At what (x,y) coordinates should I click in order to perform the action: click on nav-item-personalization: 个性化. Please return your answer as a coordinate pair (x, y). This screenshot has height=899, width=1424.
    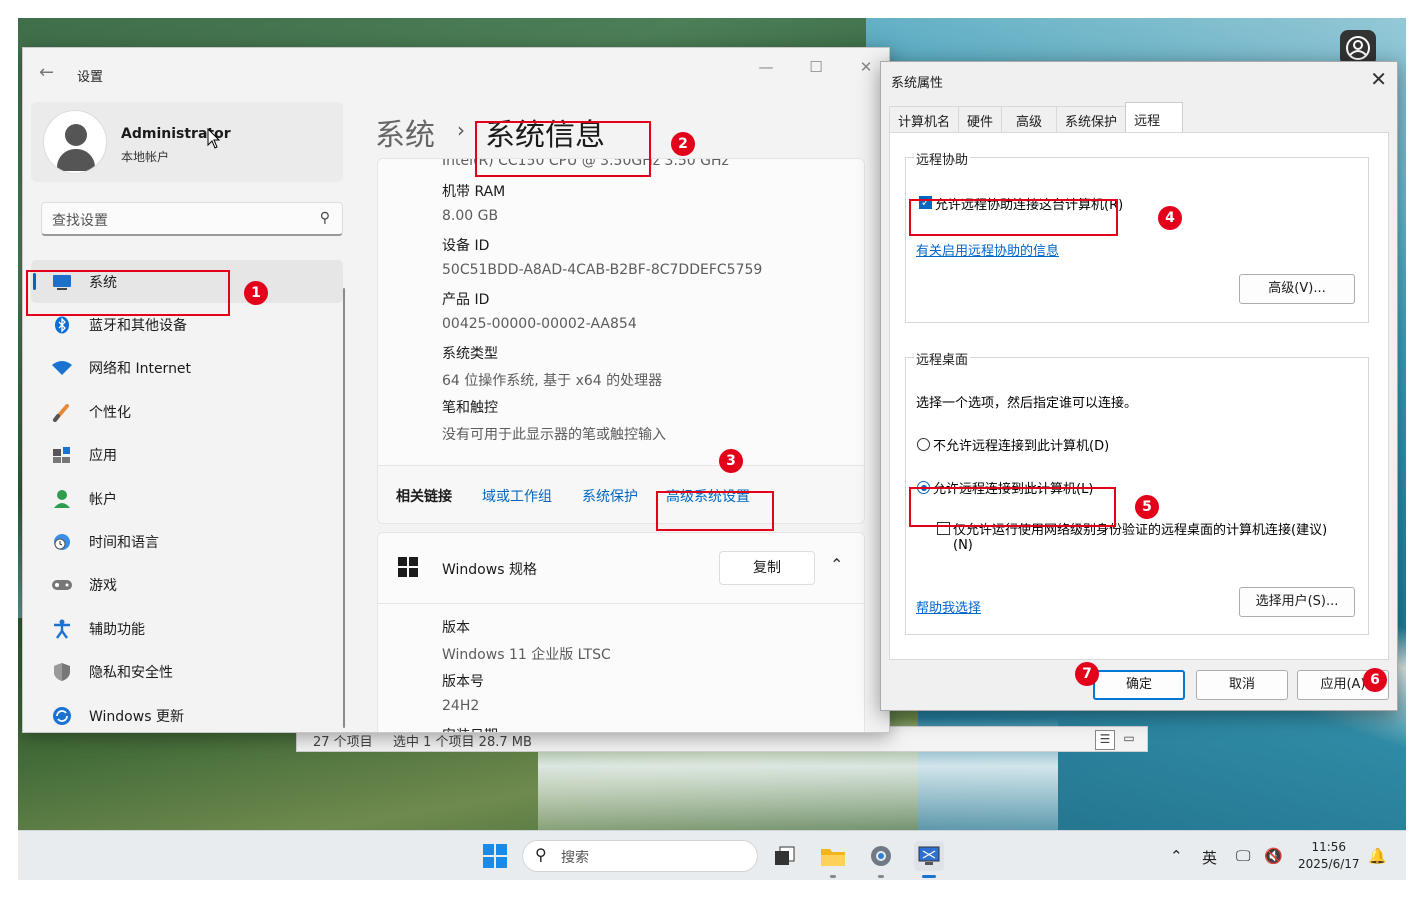
    Looking at the image, I should click on (187, 411).